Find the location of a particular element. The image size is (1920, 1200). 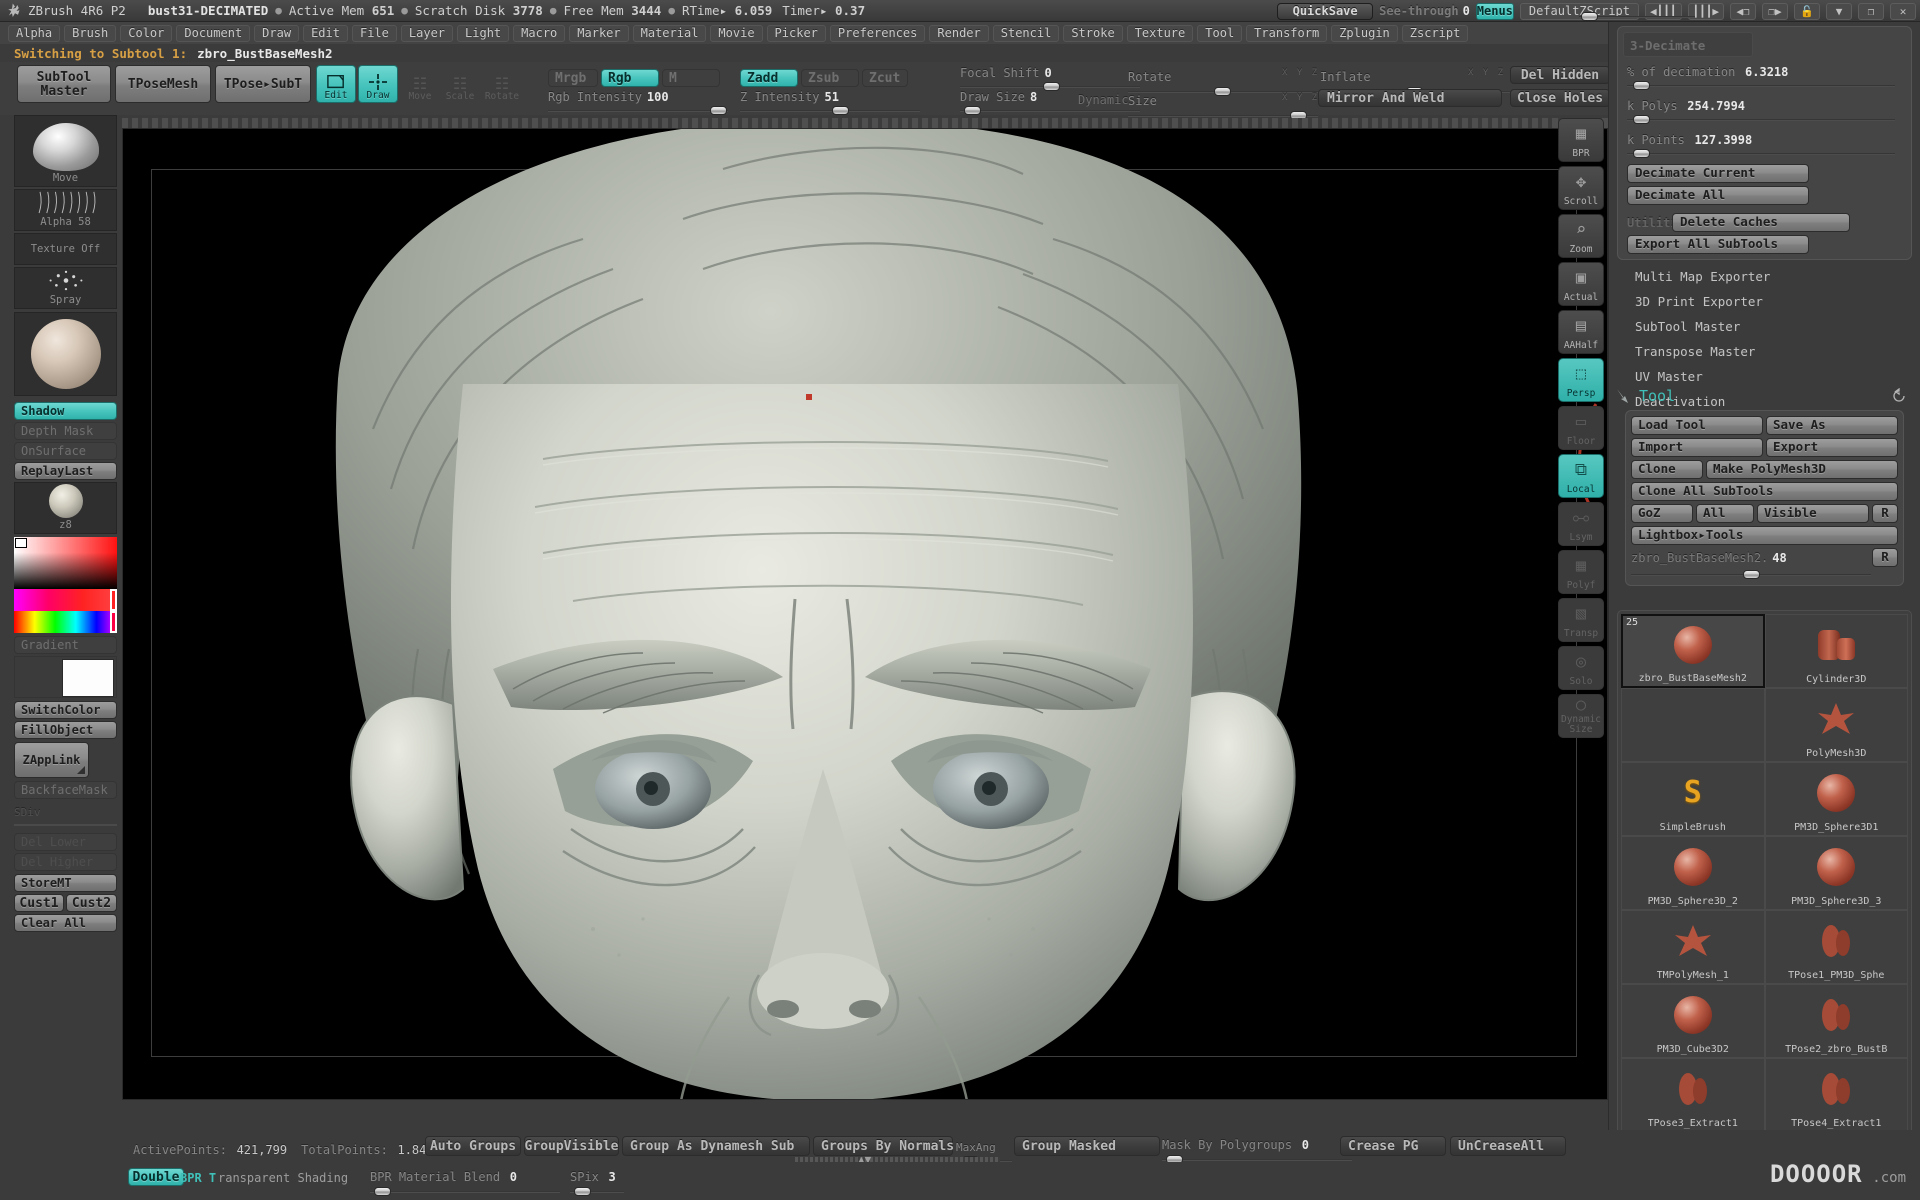

rail-button-zoom: ⌕ Zoom is located at coordinates (1581, 236).